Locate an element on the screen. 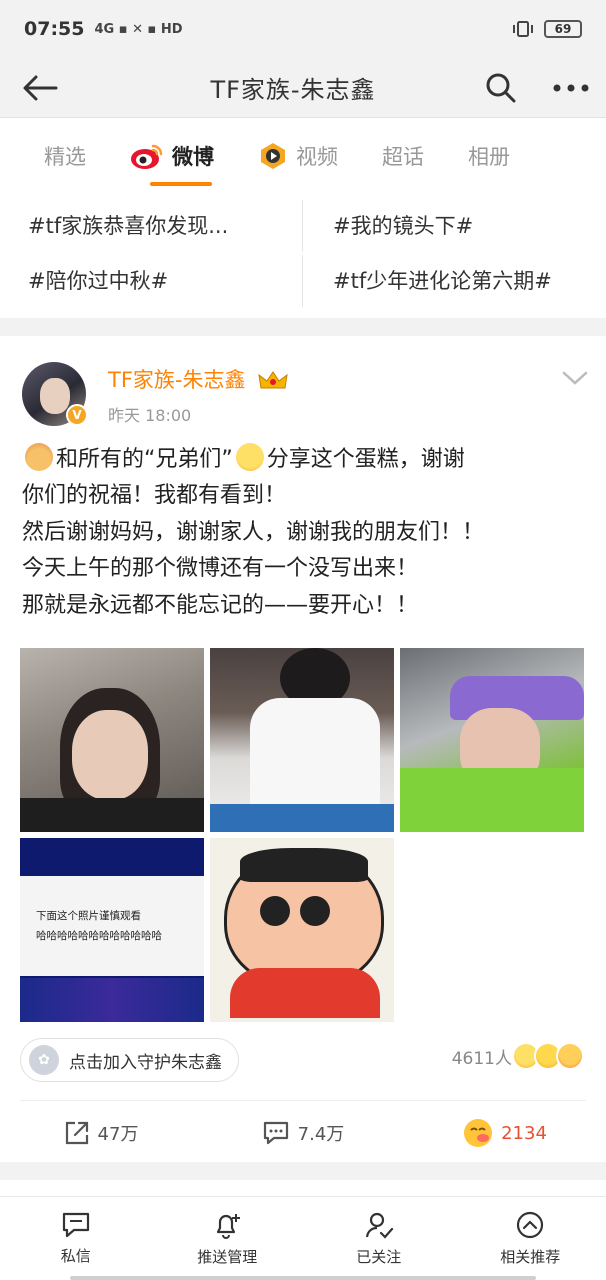  search-button is located at coordinates (501, 88).